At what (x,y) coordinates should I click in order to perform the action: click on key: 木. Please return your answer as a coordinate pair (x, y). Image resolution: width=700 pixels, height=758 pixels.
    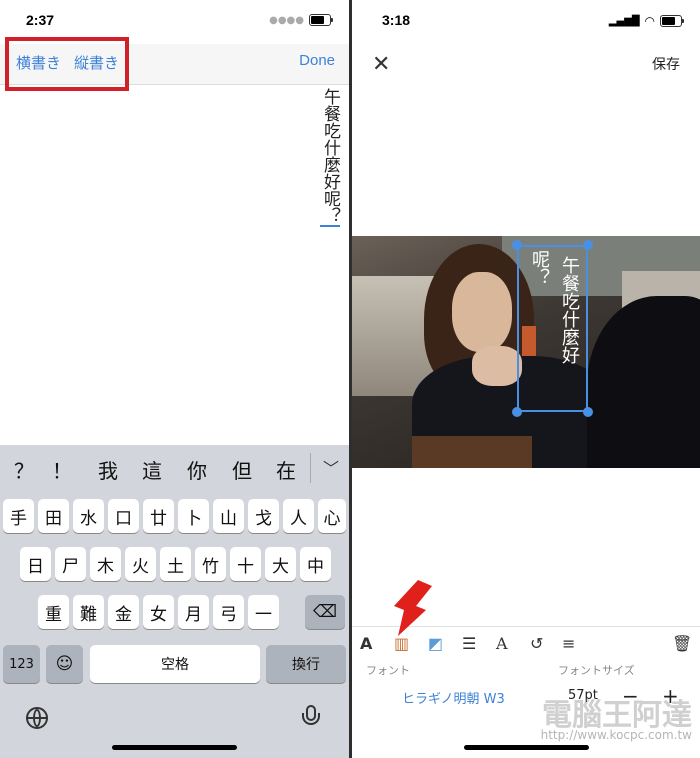
    Looking at the image, I should click on (105, 564).